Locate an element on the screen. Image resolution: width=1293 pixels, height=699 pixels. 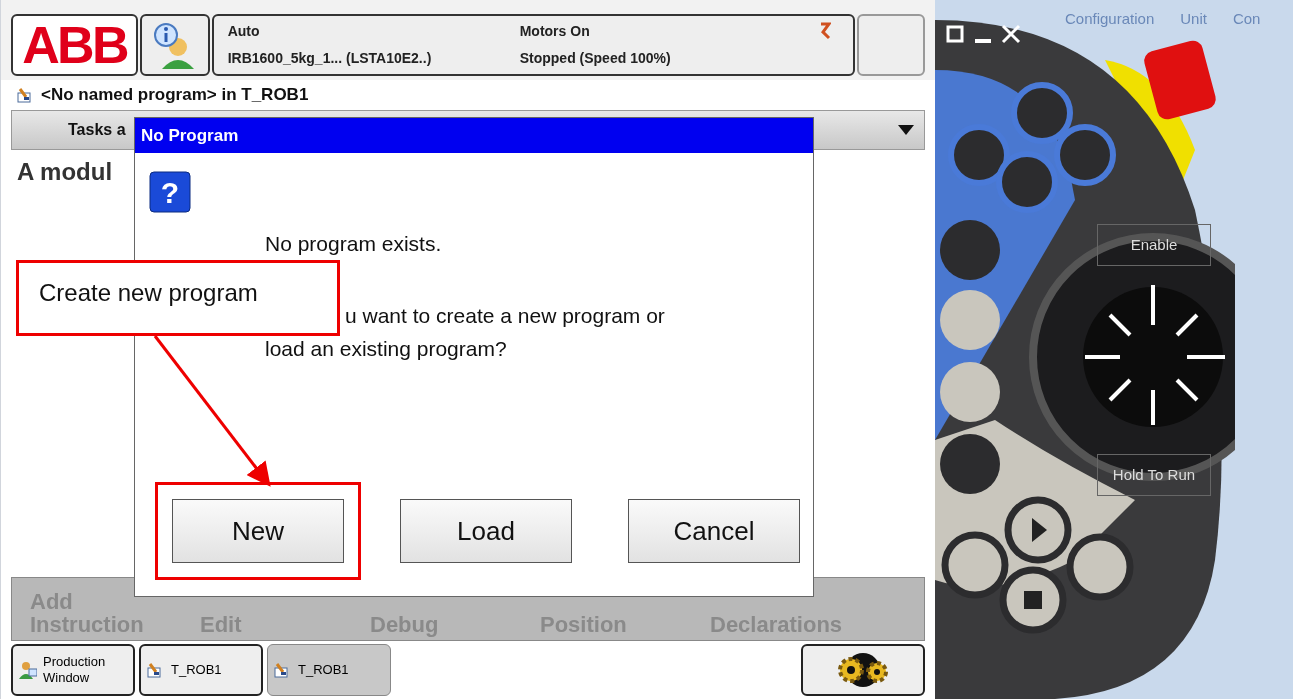
program-title: <No named program> in T_ROB1 is located at coordinates (175, 95).